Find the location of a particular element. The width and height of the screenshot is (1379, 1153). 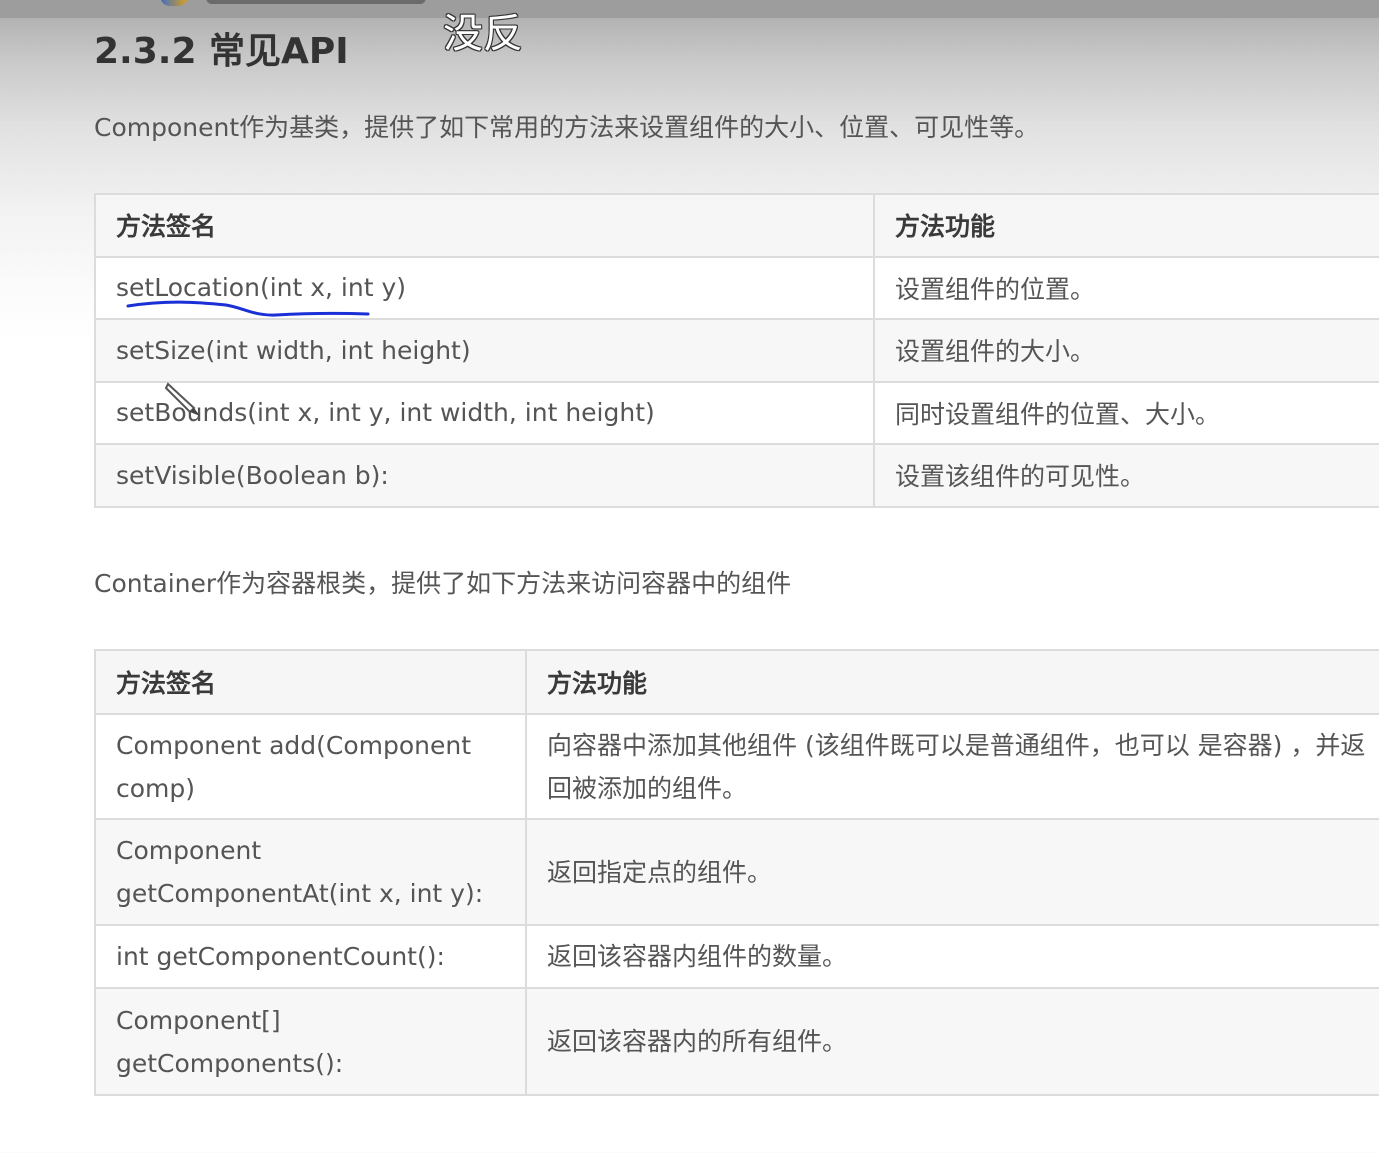

cropped-heading-fragment is located at coordinates (295, 4).